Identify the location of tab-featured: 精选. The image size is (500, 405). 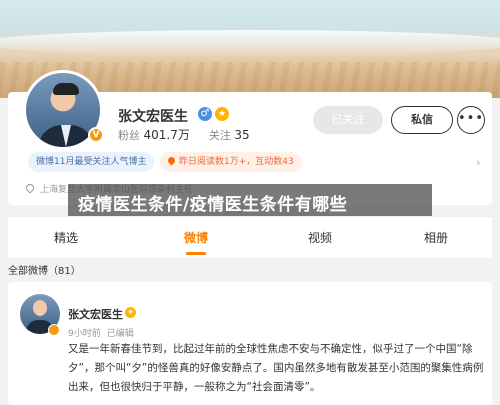
(66, 238).